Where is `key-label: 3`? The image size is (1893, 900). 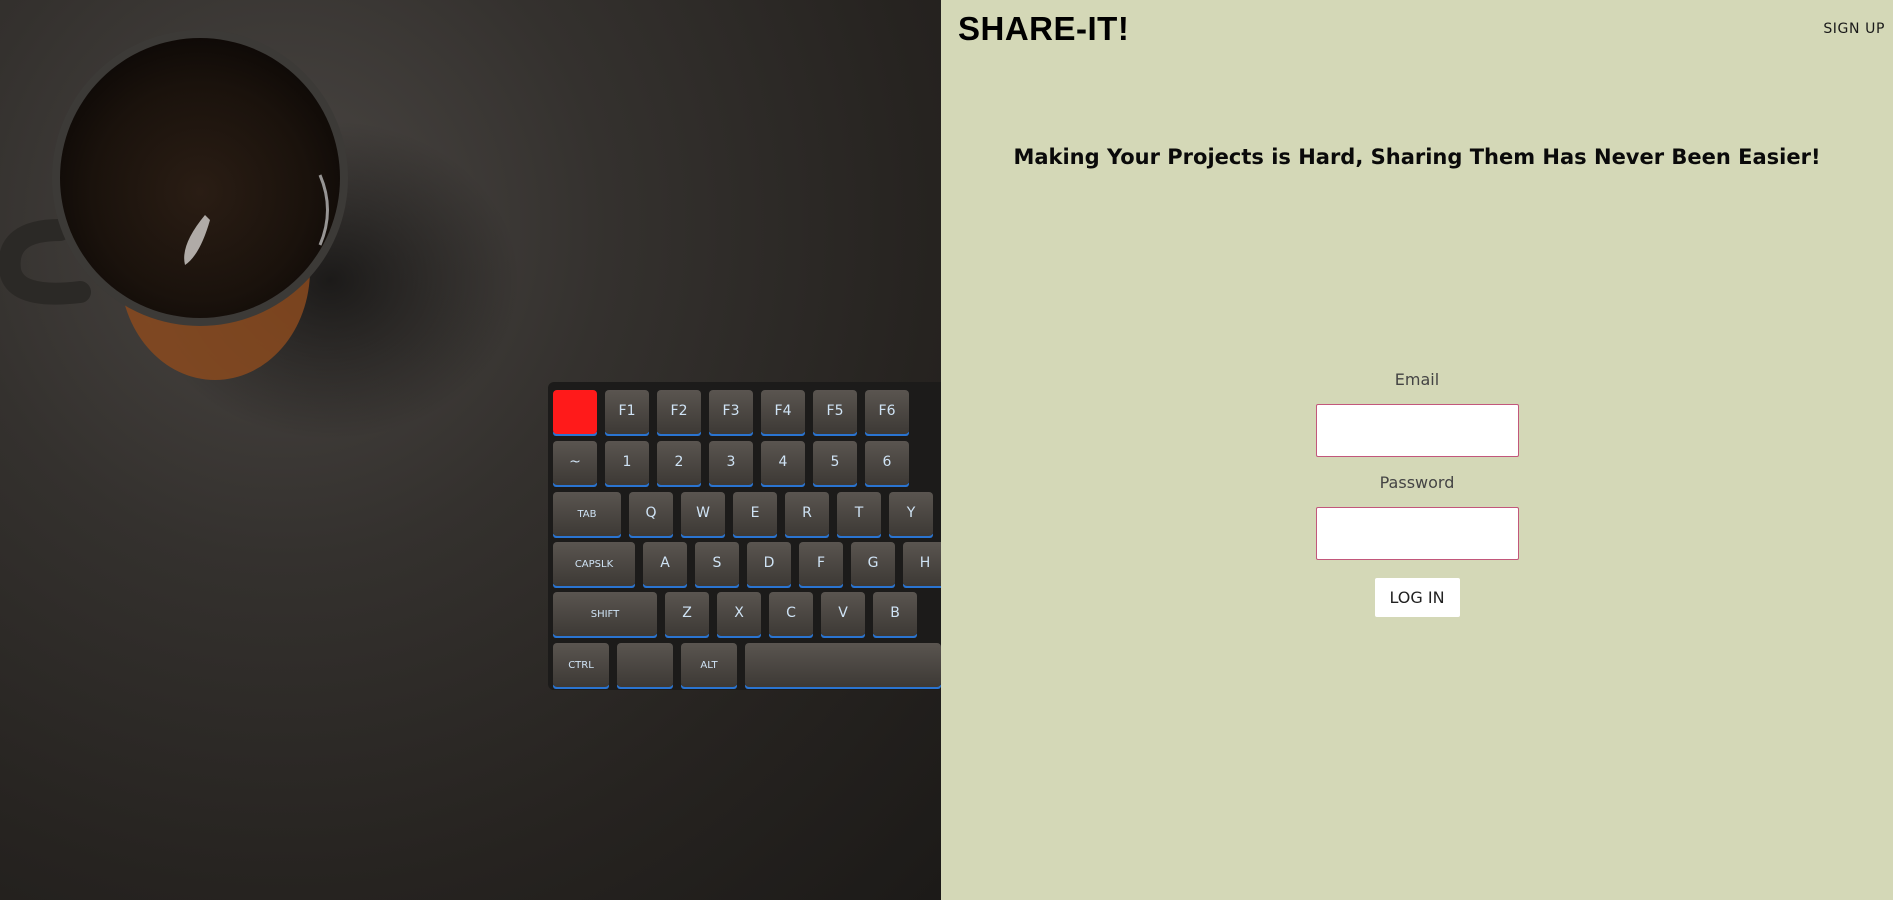 key-label: 3 is located at coordinates (731, 462).